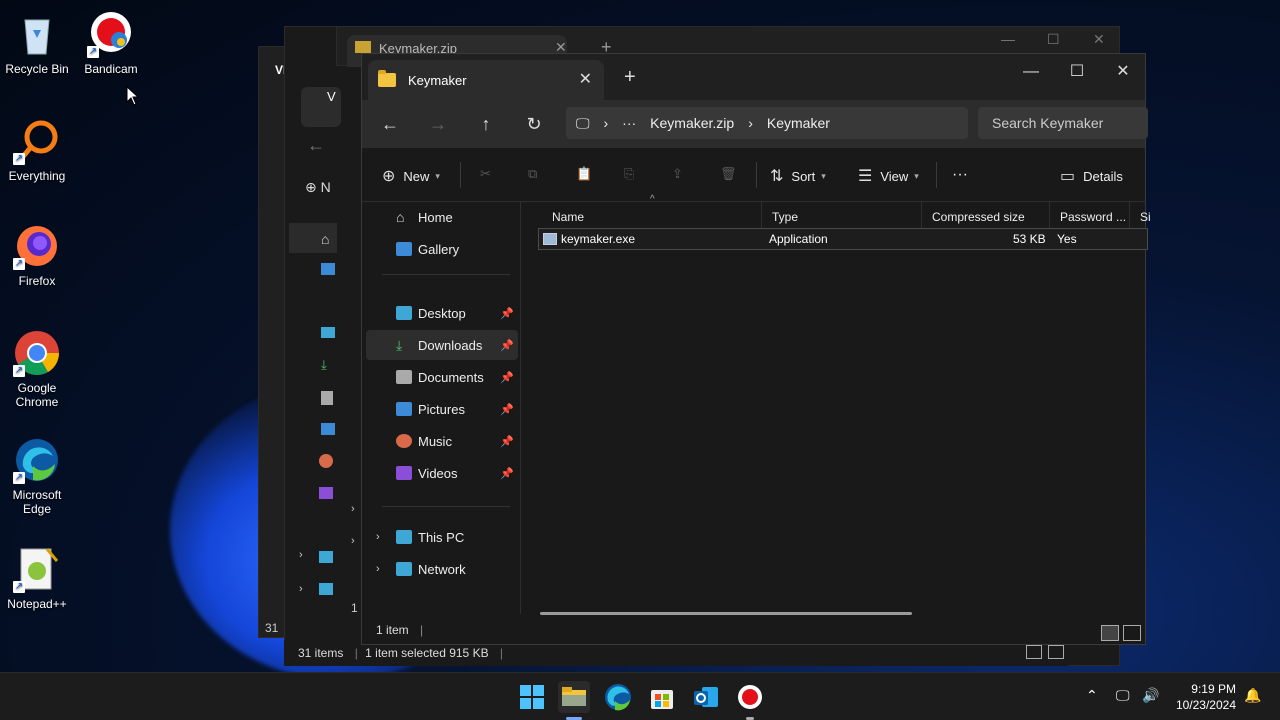 Image resolution: width=1280 pixels, height=720 pixels. I want to click on forward-icon: →, so click(438, 124).